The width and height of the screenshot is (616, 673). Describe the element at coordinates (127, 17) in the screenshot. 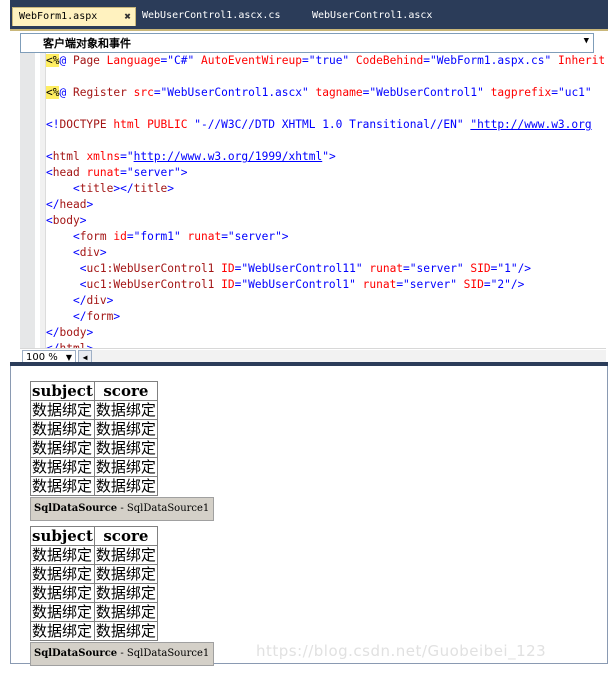

I see `close-icon: ✖` at that location.